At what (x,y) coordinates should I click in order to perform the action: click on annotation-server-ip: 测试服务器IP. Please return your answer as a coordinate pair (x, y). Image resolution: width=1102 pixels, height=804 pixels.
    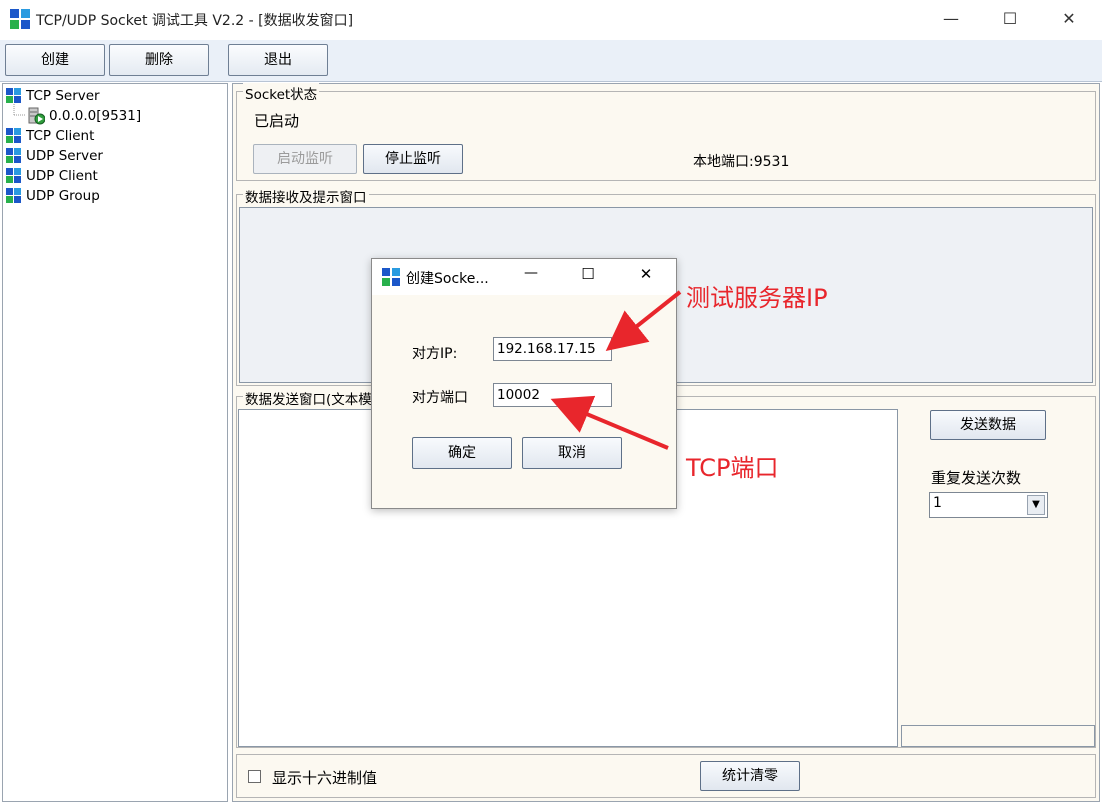
    Looking at the image, I should click on (757, 298).